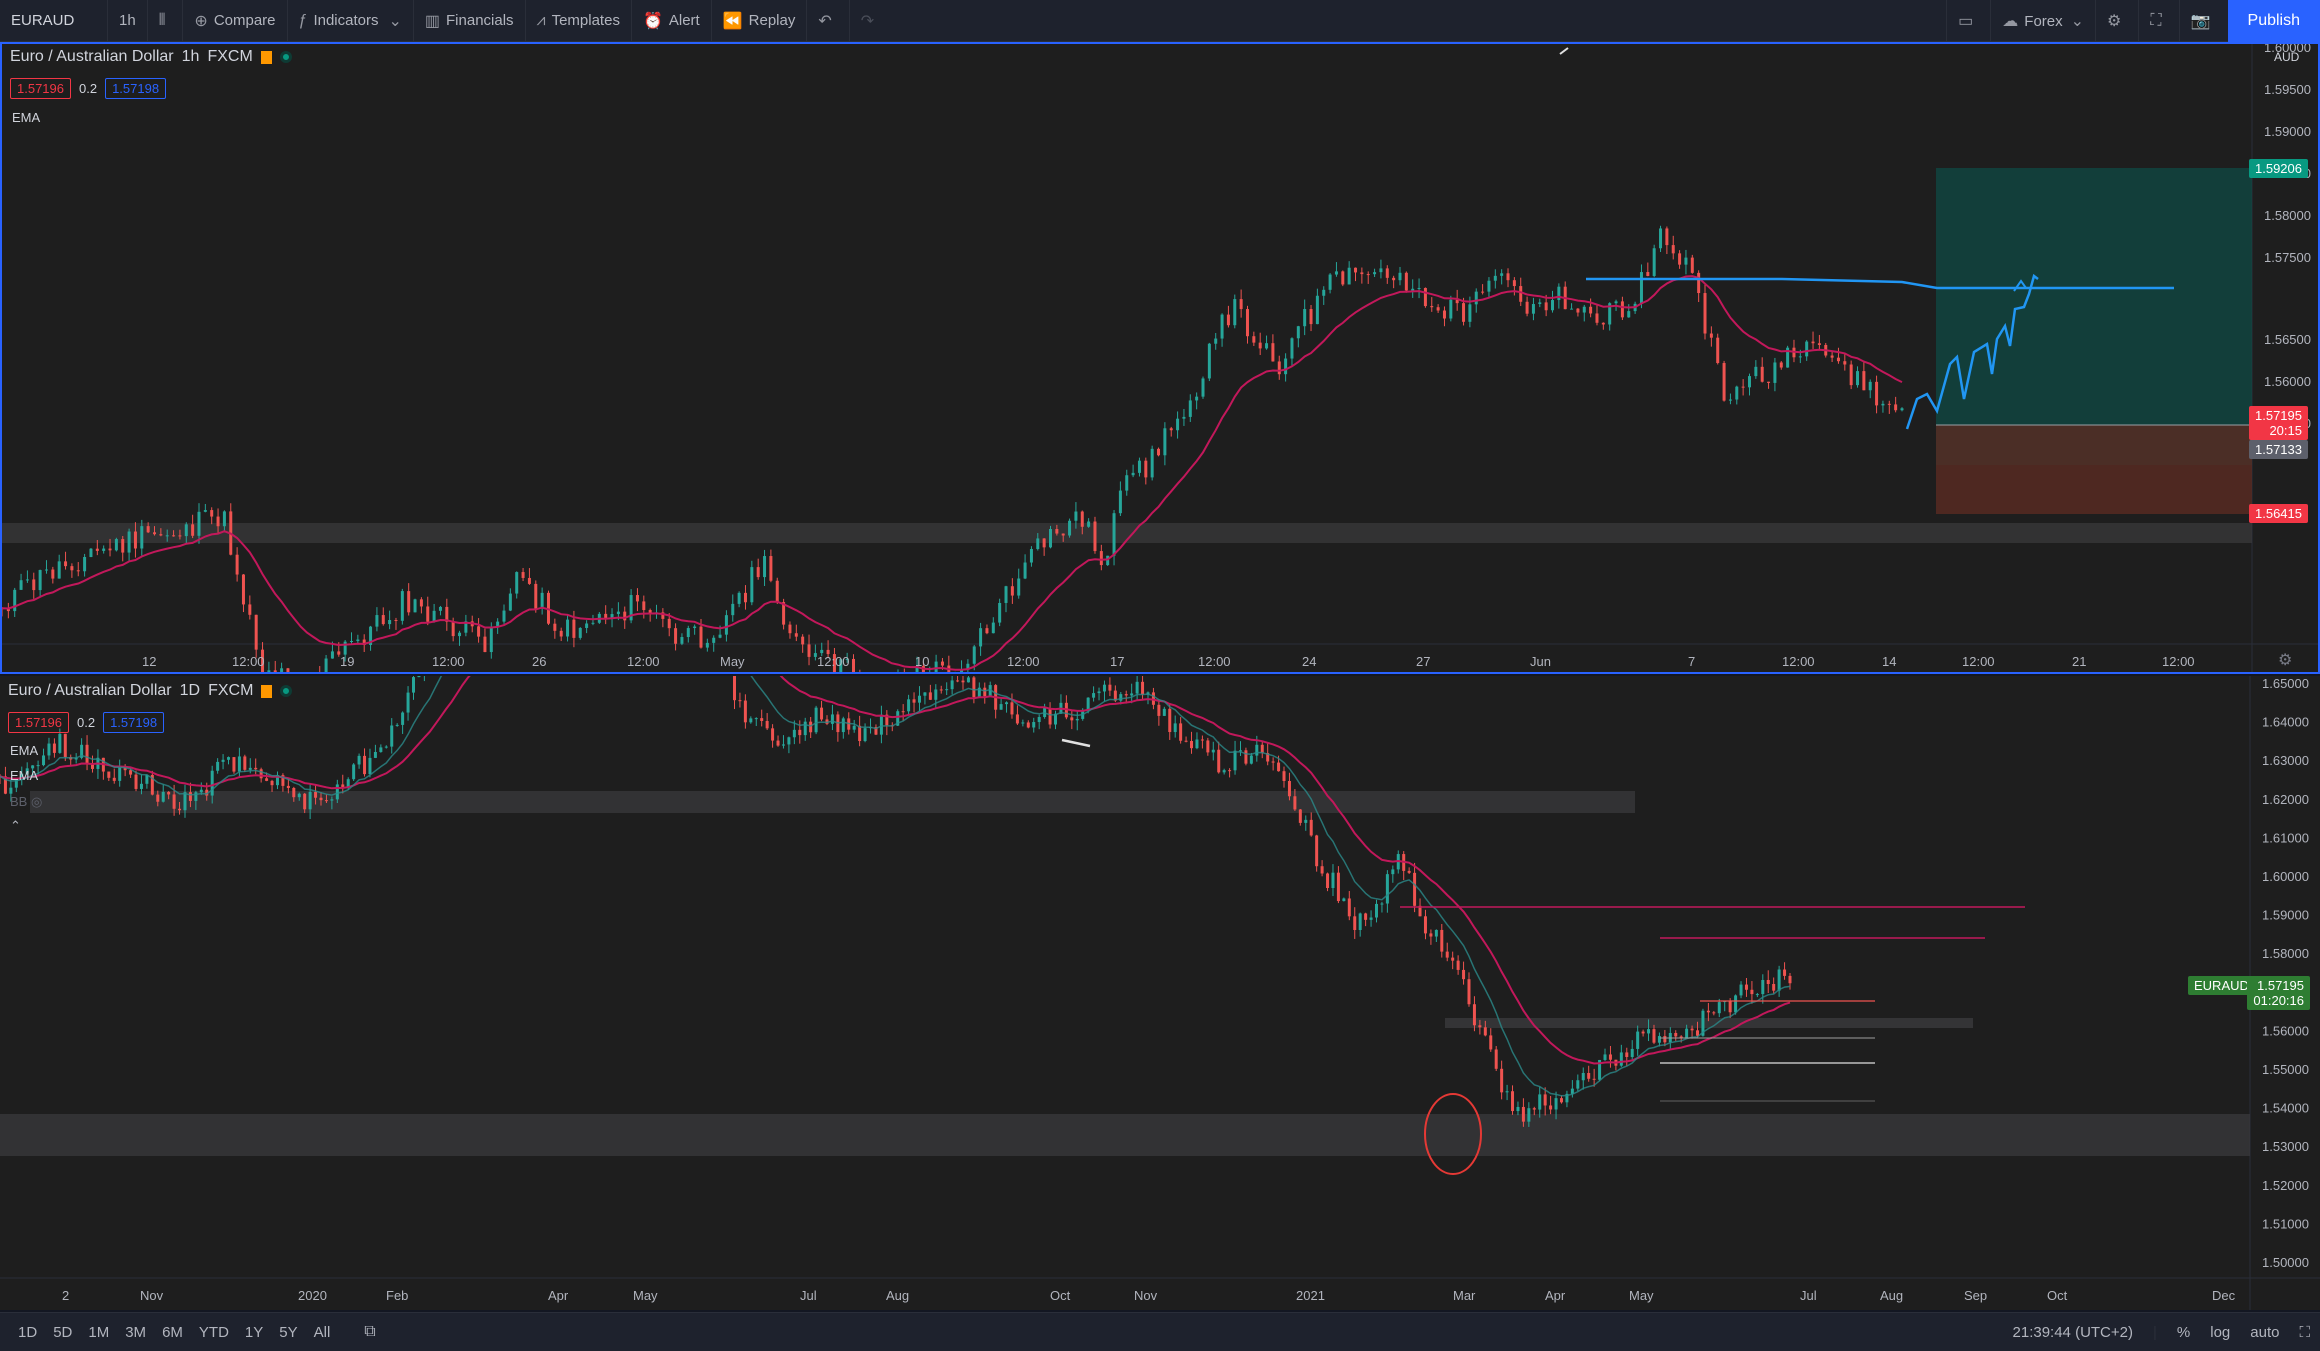  What do you see at coordinates (351, 21) in the screenshot?
I see `indicators-button: ƒ Indicators ⌄` at bounding box center [351, 21].